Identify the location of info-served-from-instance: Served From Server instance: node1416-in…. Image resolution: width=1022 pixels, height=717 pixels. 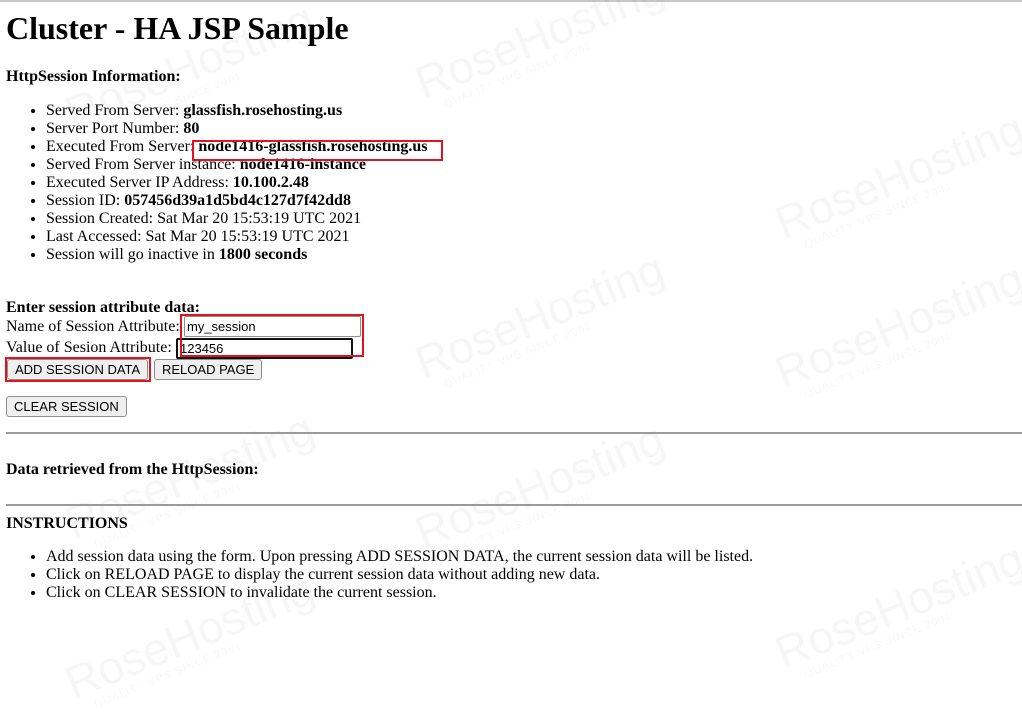
(237, 165).